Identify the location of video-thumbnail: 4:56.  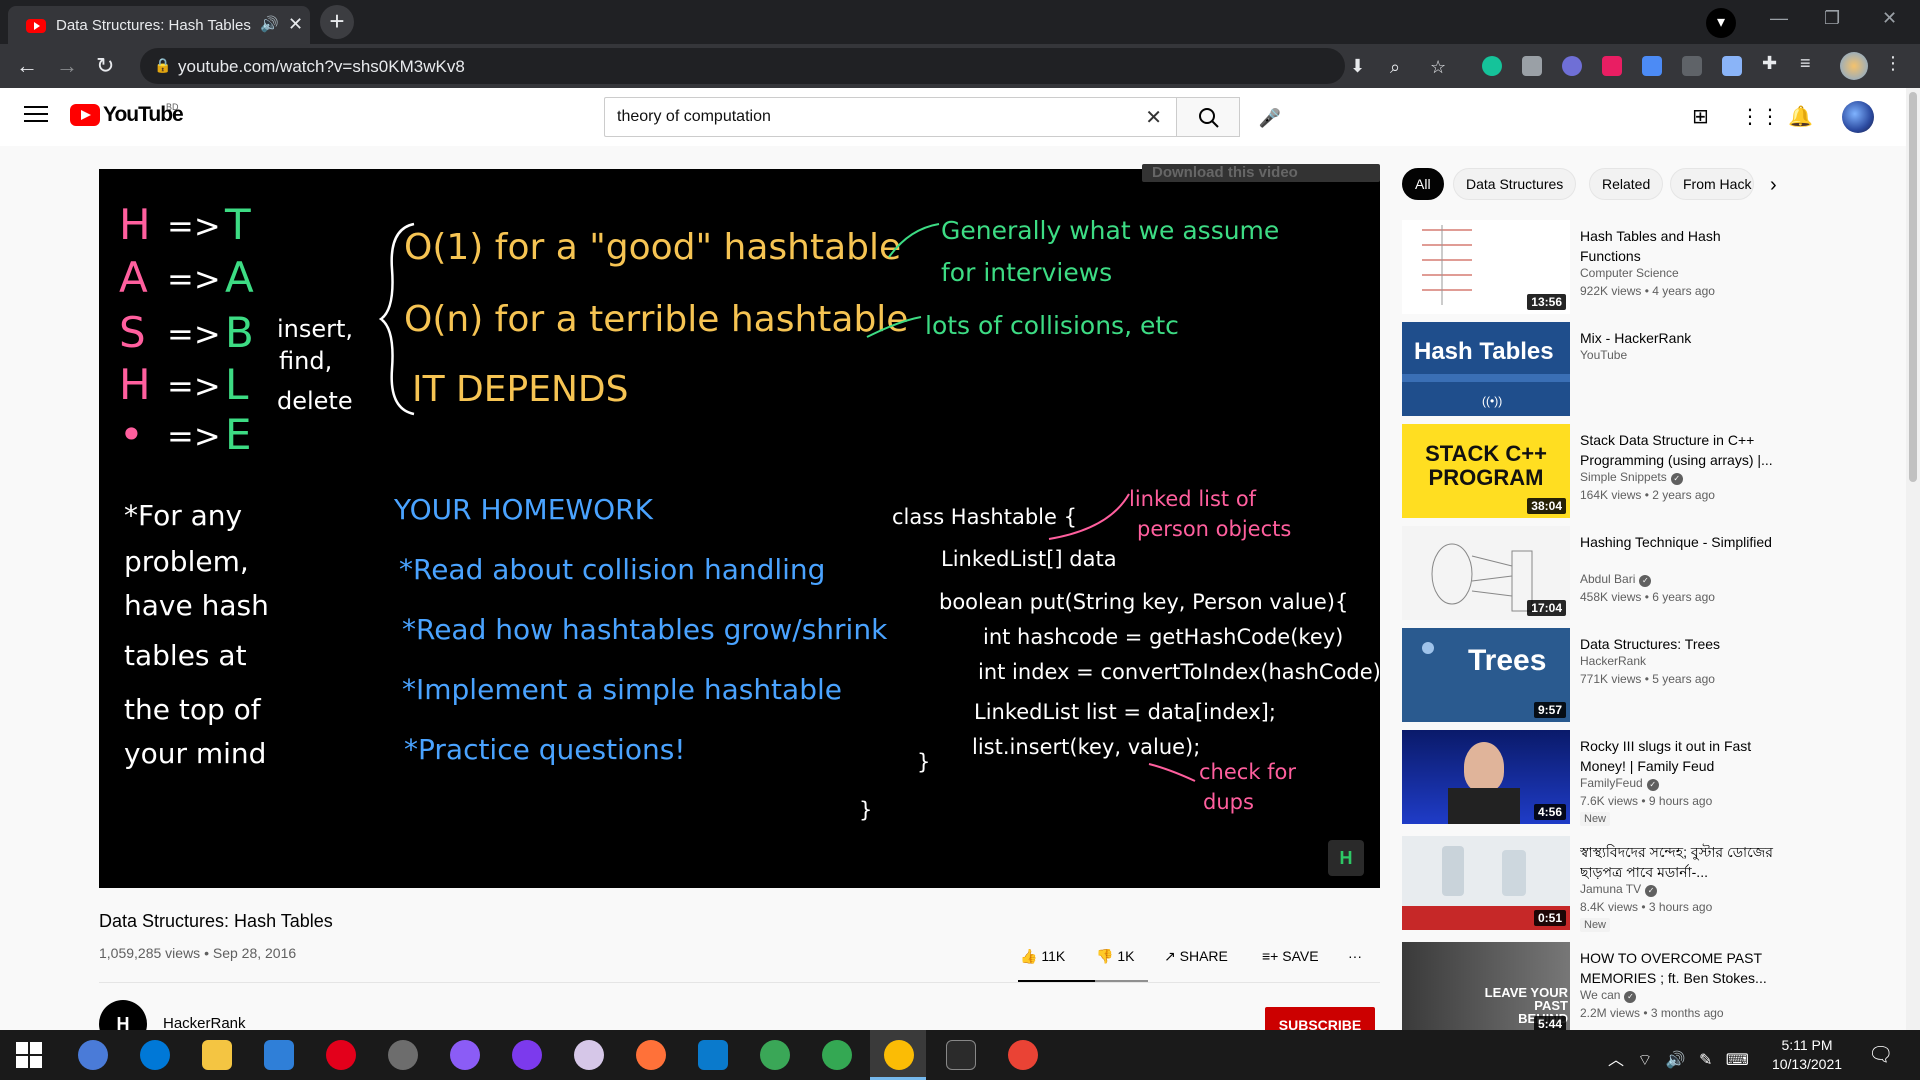
(1486, 777).